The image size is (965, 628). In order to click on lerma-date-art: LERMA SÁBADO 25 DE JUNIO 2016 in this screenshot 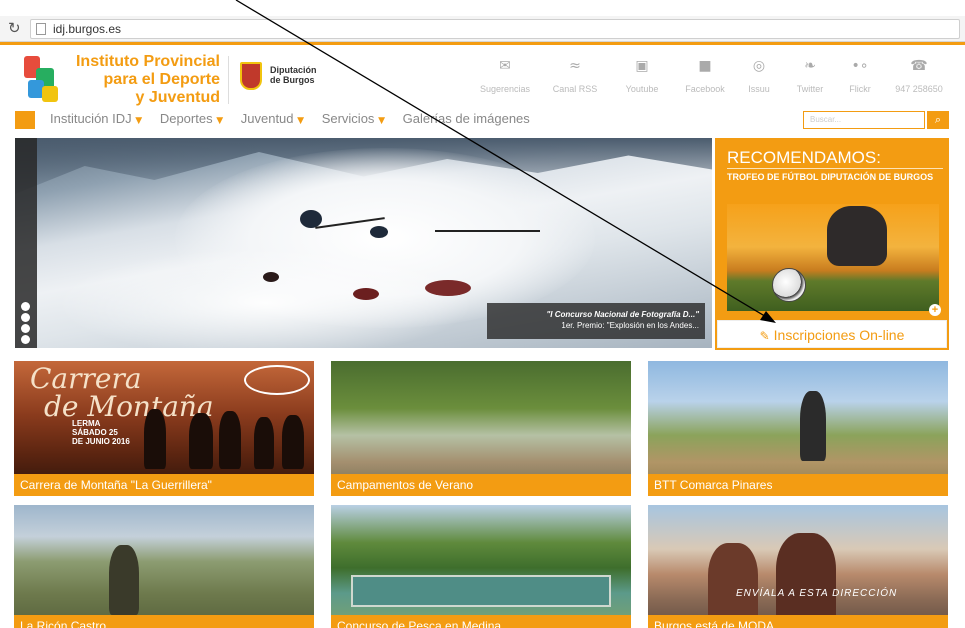, I will do `click(101, 432)`.